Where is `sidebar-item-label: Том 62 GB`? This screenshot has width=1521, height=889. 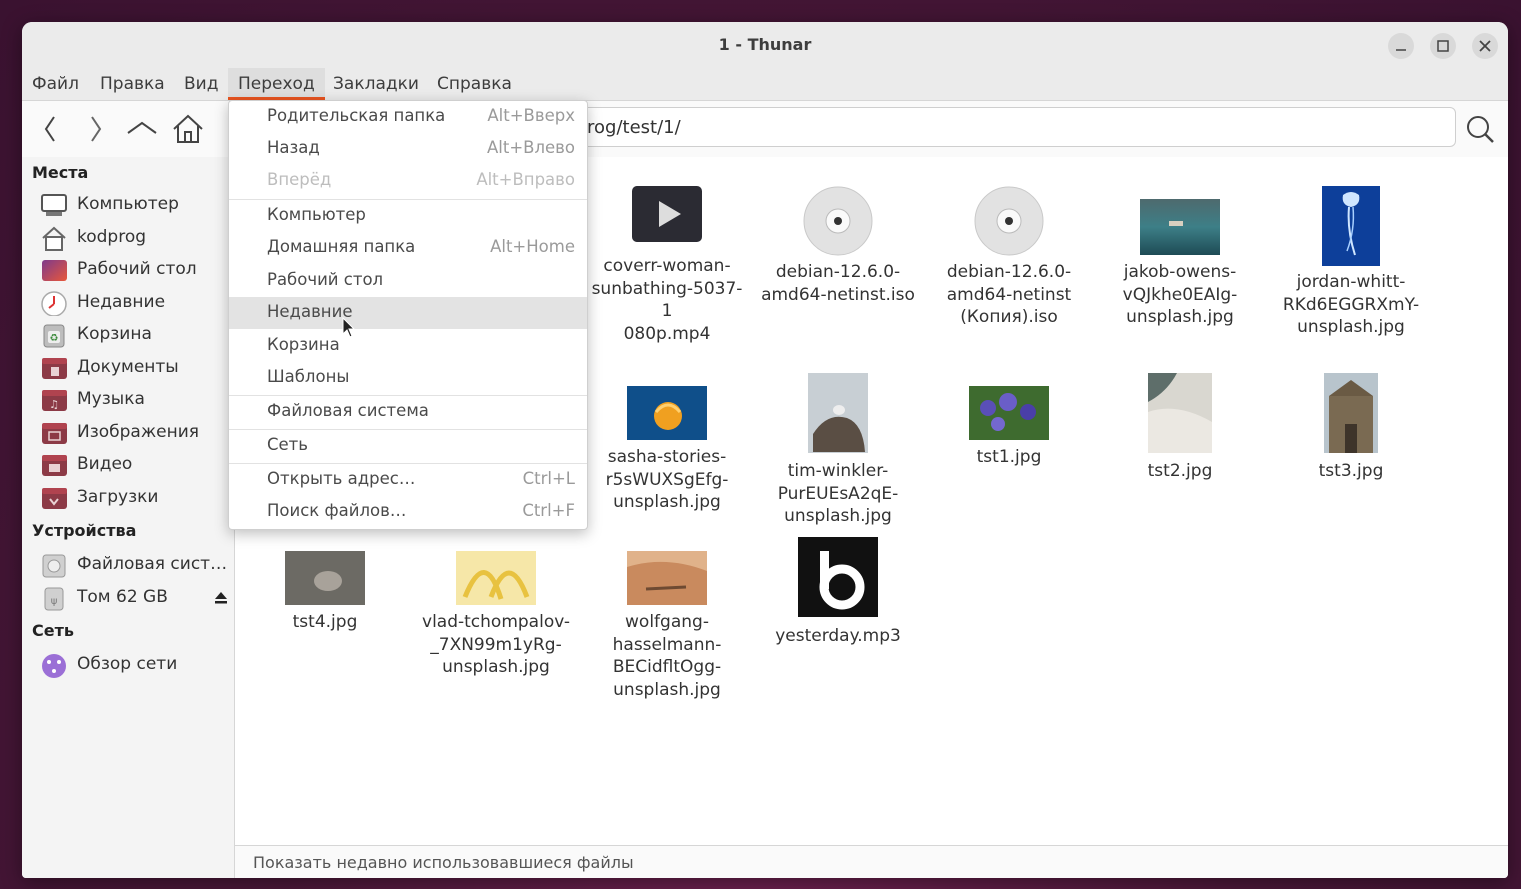
sidebar-item-label: Том 62 GB is located at coordinates (122, 597).